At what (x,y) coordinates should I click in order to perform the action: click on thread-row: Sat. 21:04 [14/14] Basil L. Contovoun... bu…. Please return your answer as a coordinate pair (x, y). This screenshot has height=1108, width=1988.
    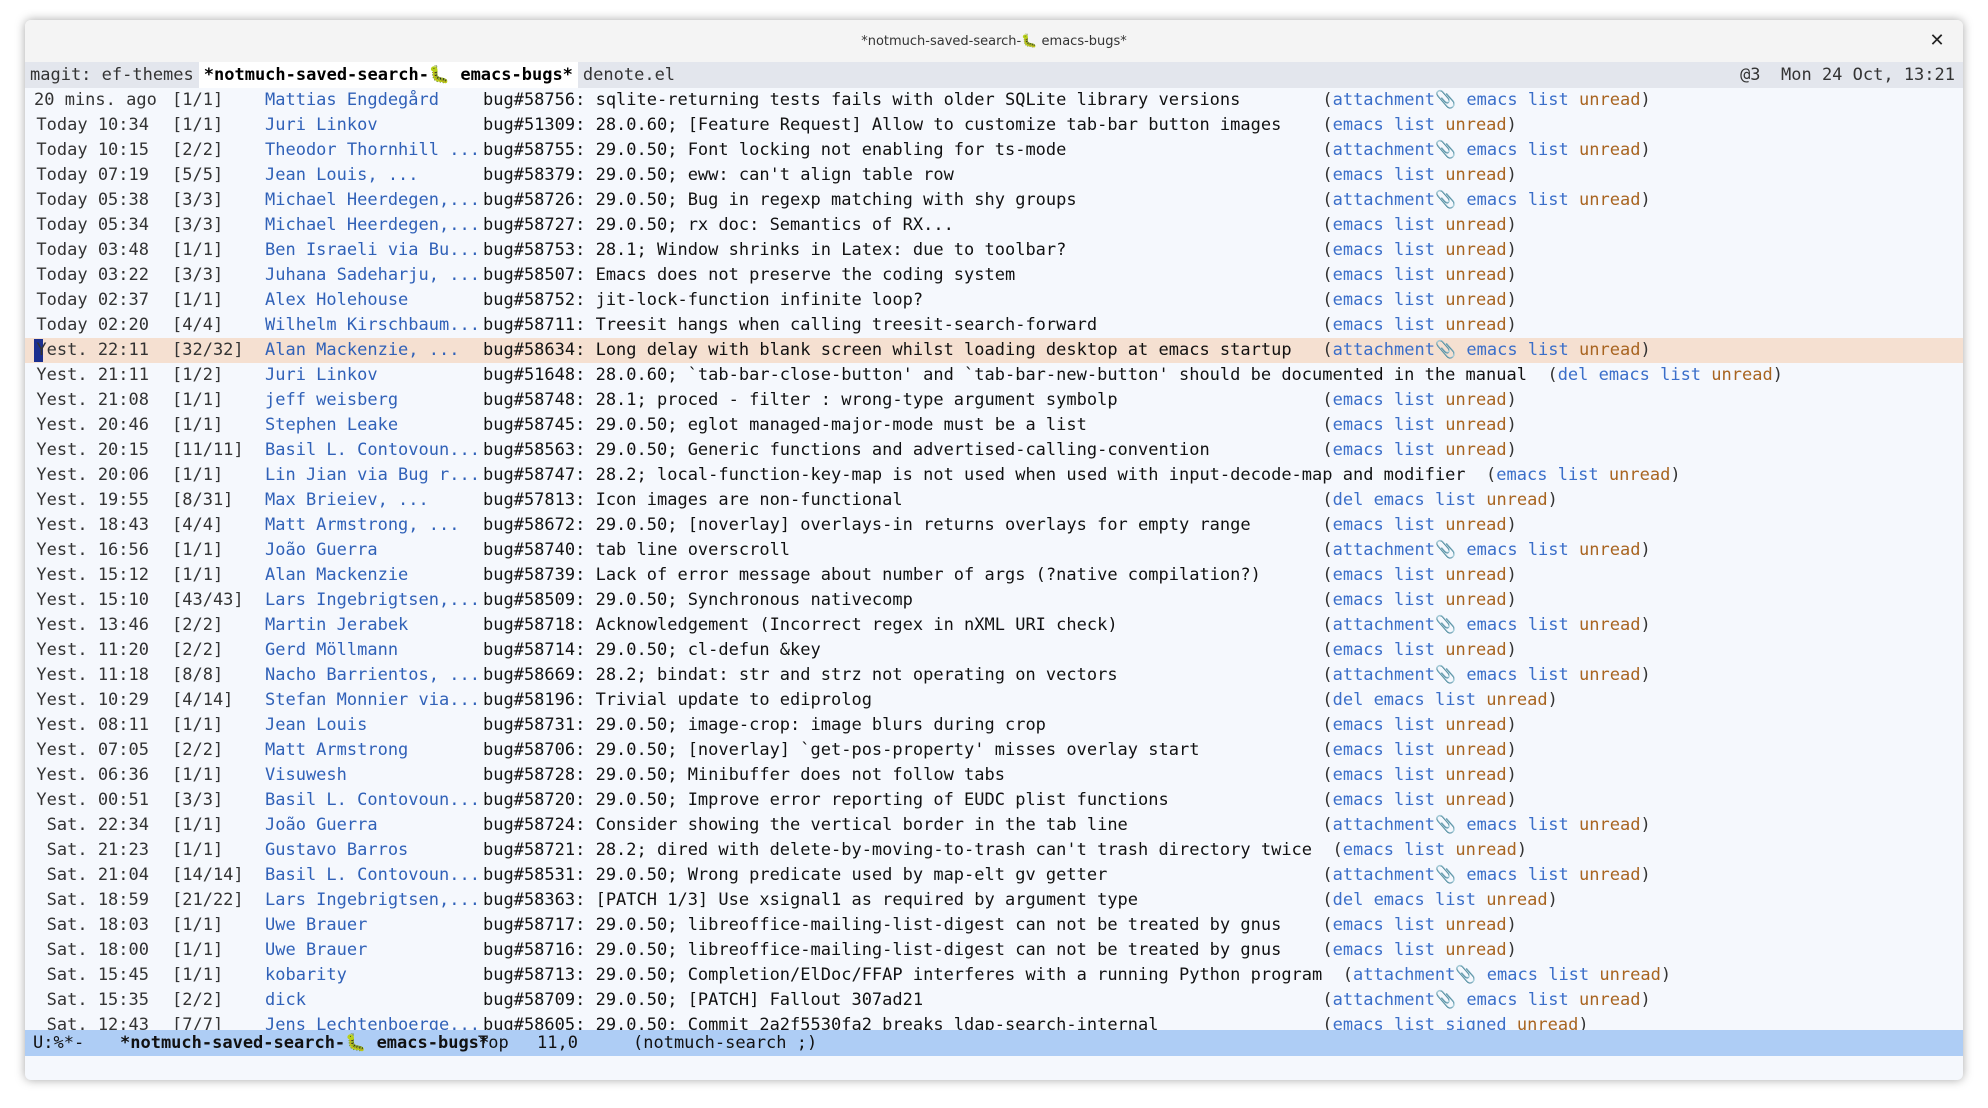
    Looking at the image, I should click on (994, 875).